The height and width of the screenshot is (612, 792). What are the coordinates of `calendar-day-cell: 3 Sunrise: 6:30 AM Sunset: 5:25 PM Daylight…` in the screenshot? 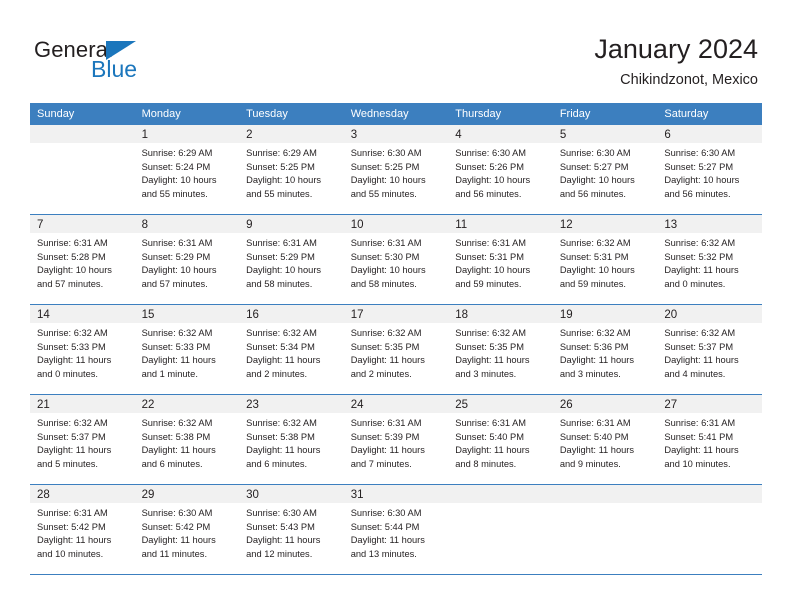 It's located at (396, 170).